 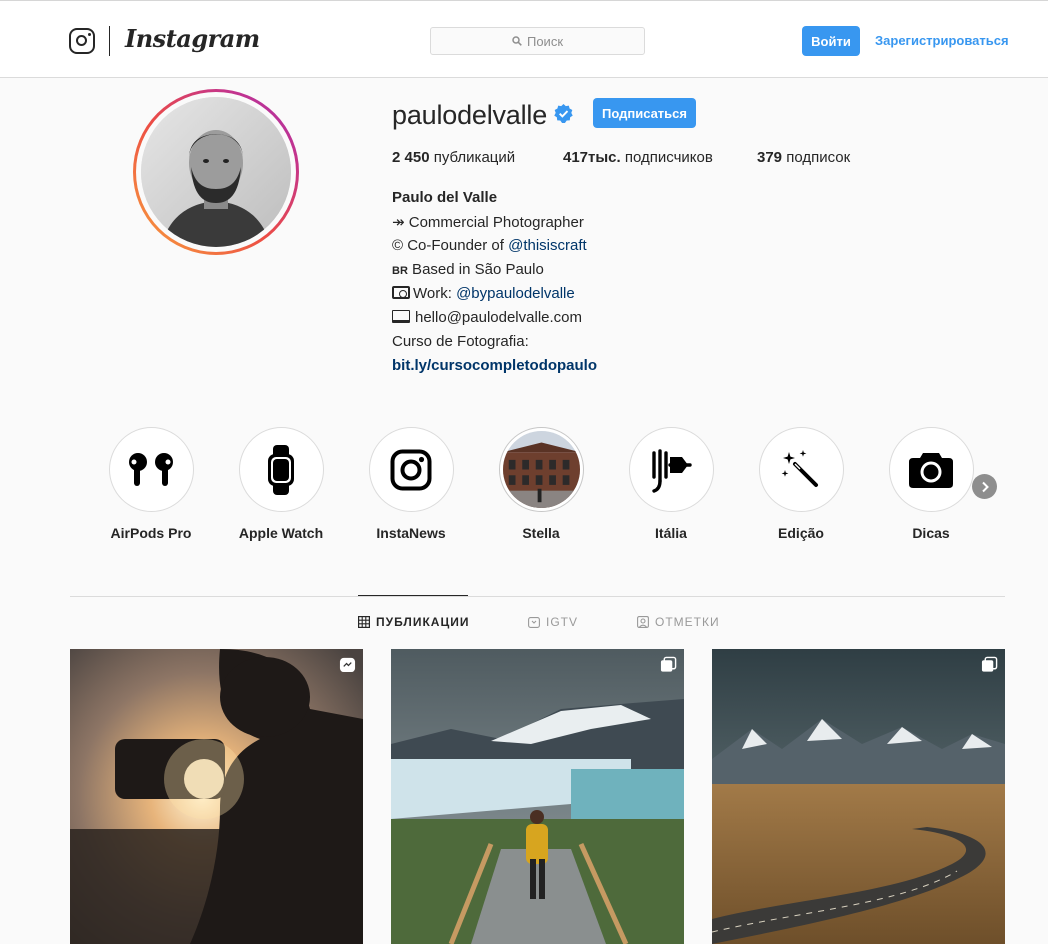 I want to click on bio-email-text: hello@paulodelvalle.com, so click(x=498, y=317).